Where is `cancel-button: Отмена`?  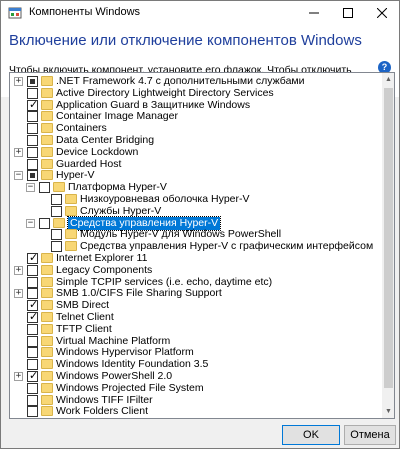
cancel-button: Отмена is located at coordinates (370, 435).